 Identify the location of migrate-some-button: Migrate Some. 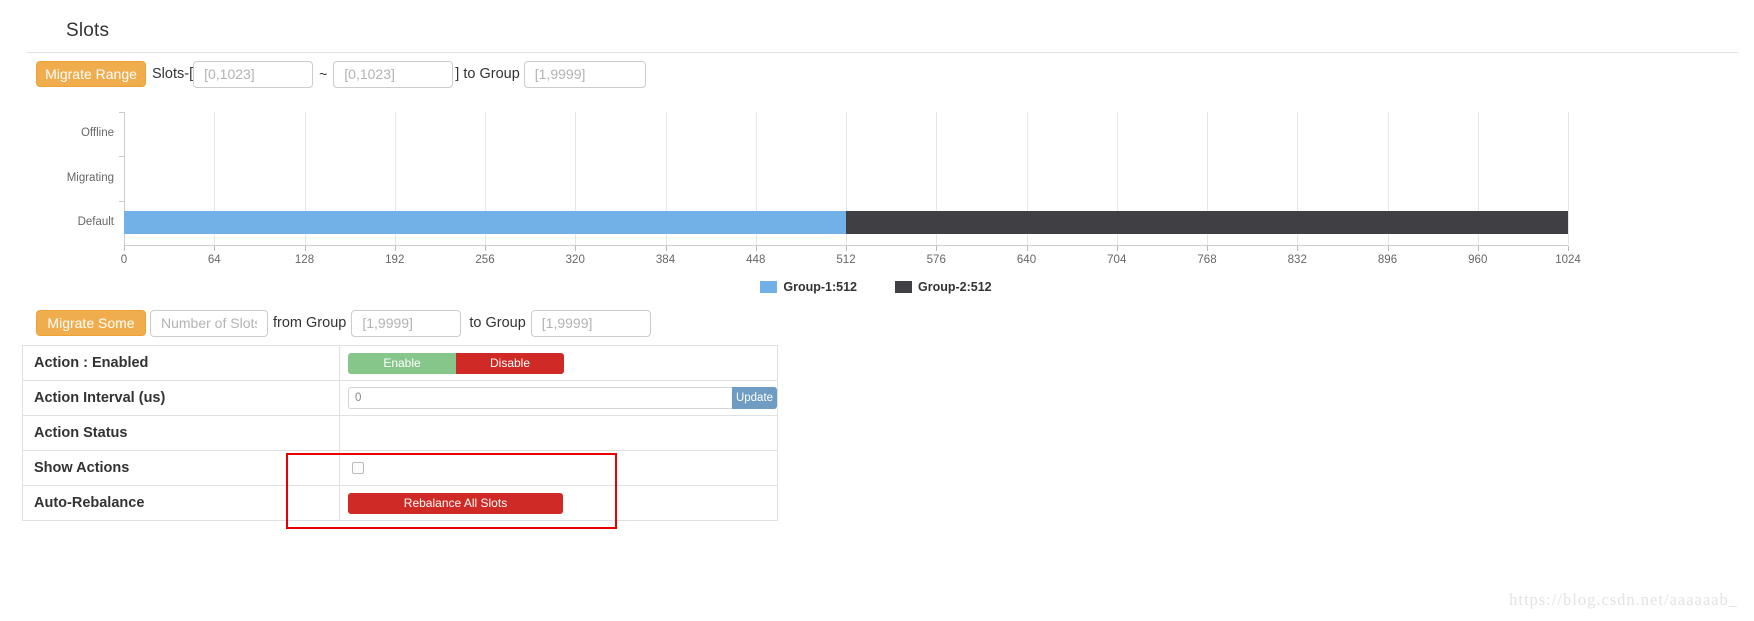
(91, 323).